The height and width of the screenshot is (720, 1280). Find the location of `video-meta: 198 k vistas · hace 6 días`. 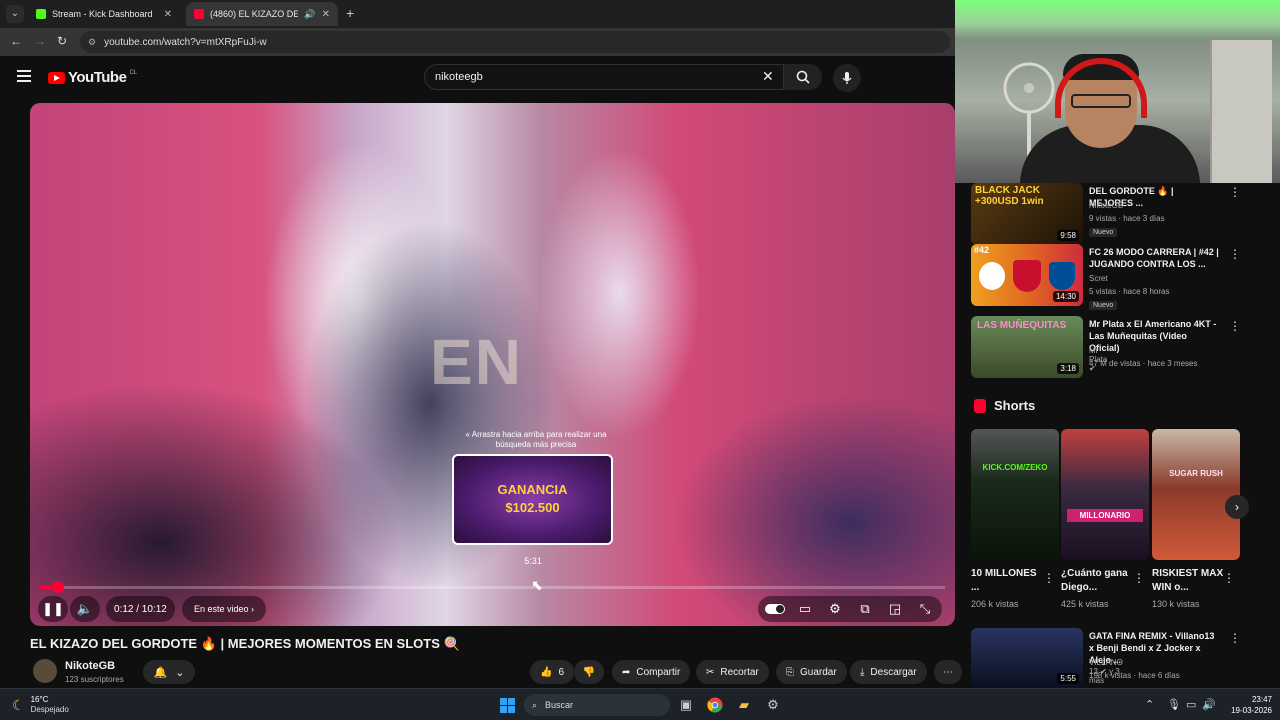

video-meta: 198 k vistas · hace 6 días is located at coordinates (1134, 675).